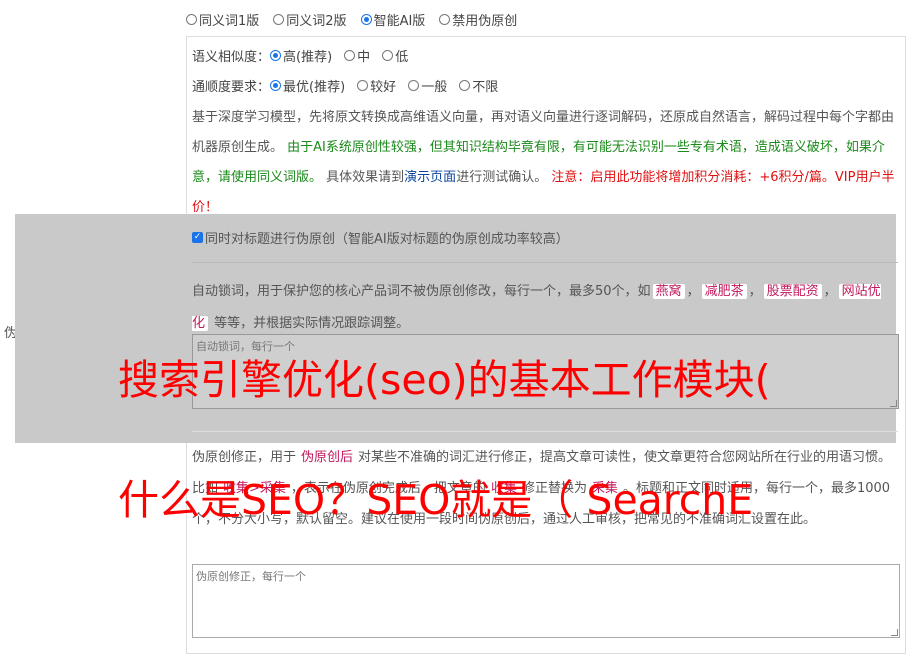 The image size is (911, 658). I want to click on fluency-option-3: 不限, so click(478, 85).